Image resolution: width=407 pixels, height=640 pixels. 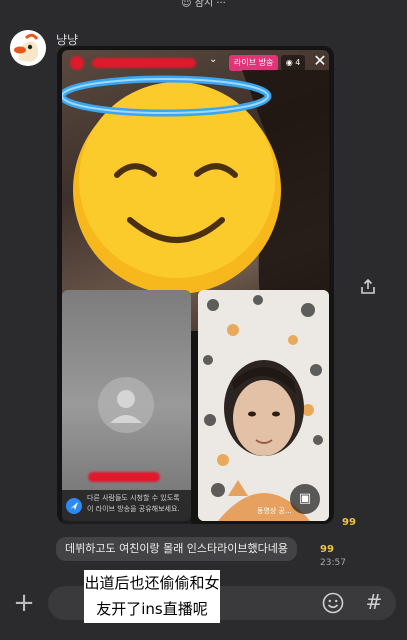 I want to click on message-bubble: 데뷔하고도 여친이랑 몰래 인스타라이브했다네용, so click(x=177, y=549).